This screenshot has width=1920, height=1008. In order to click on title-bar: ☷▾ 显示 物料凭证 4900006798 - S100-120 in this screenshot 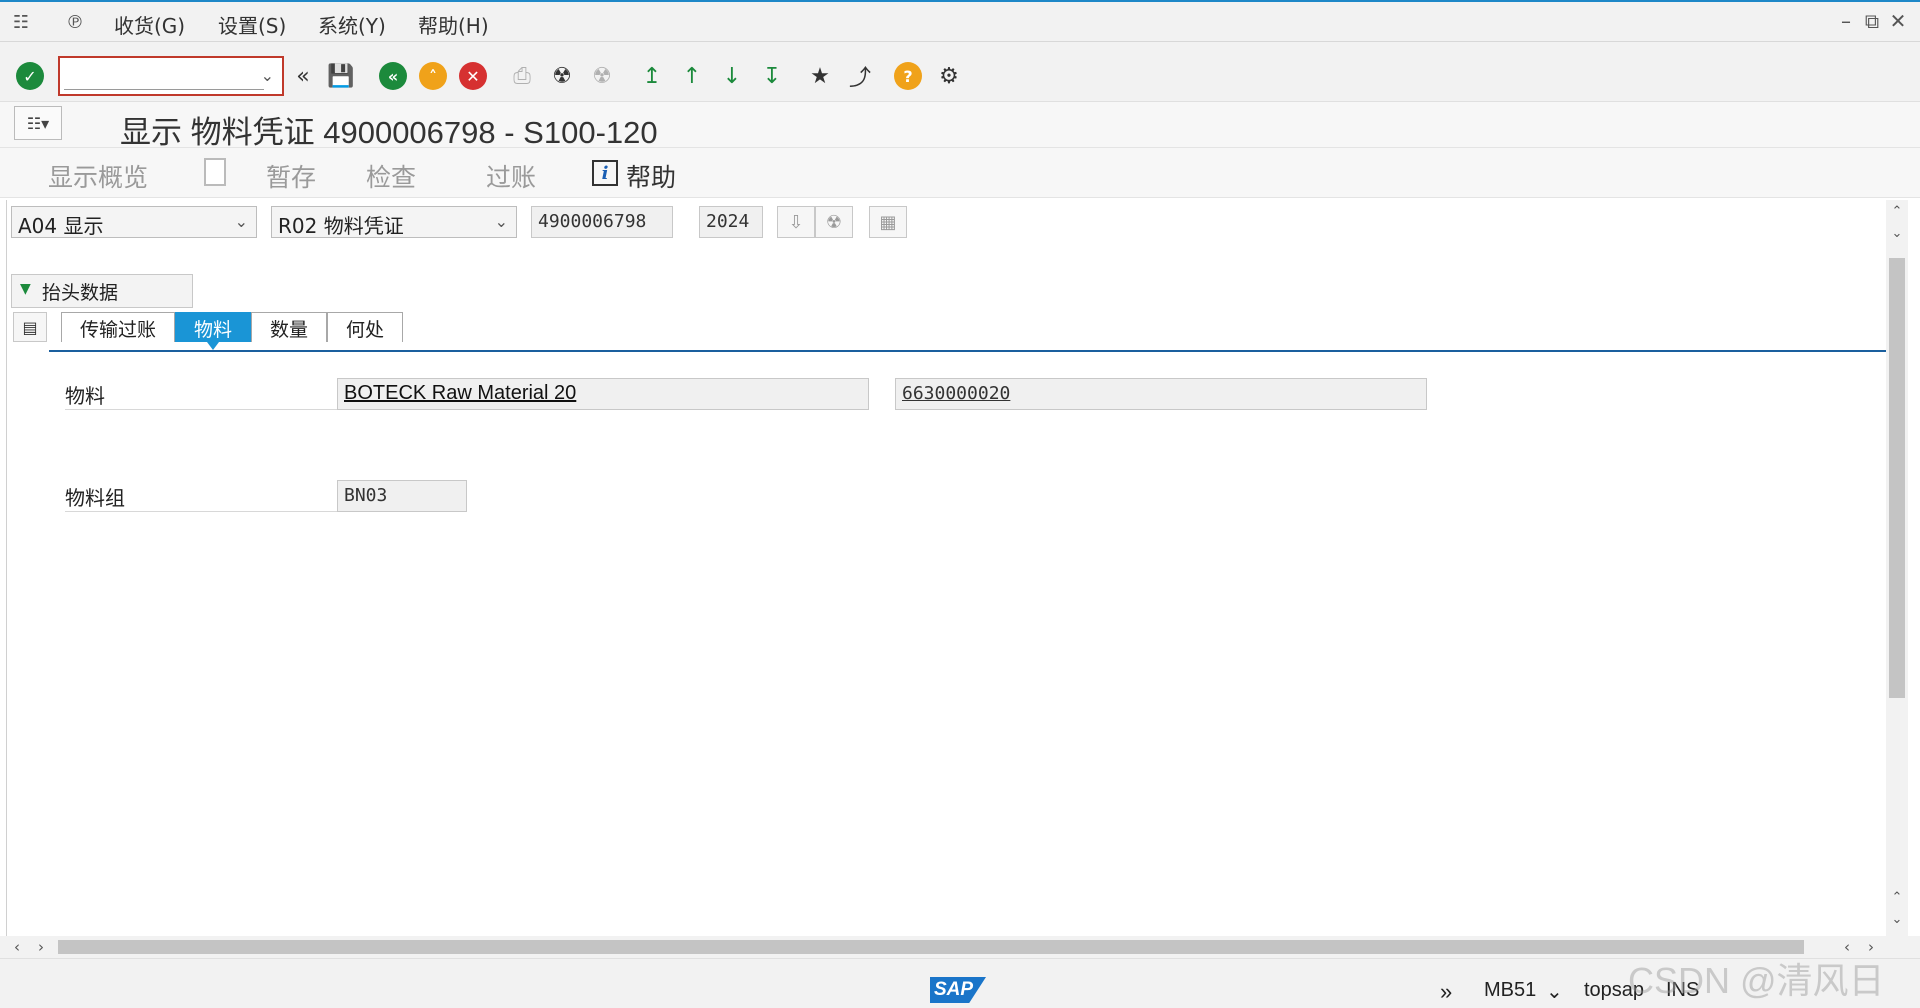, I will do `click(960, 126)`.